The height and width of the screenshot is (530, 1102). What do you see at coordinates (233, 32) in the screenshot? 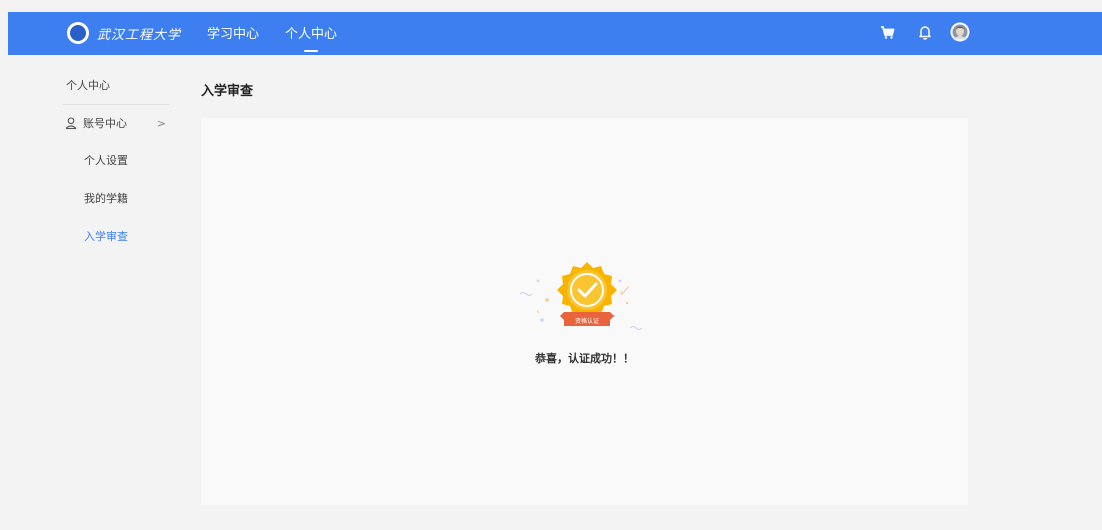
I see `tab-learning-center: 学习中心` at bounding box center [233, 32].